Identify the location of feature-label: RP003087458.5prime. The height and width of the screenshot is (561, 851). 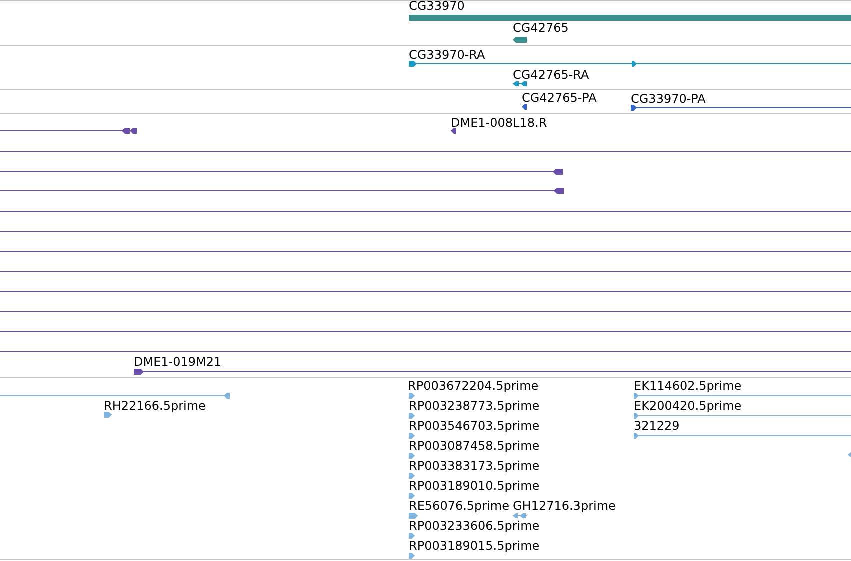
(474, 446).